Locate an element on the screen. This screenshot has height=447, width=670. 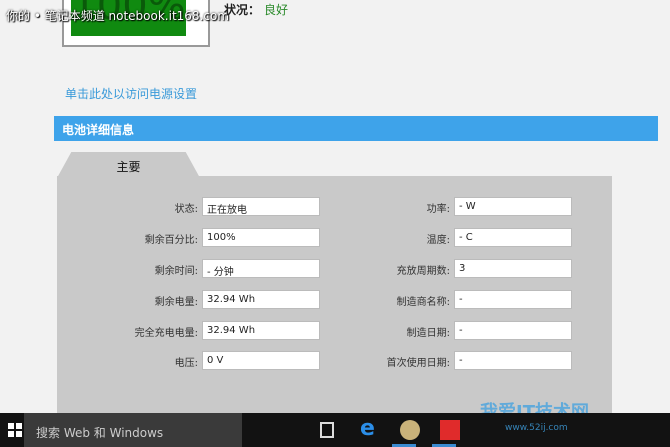
field-label: 功率: is located at coordinates (438, 209).